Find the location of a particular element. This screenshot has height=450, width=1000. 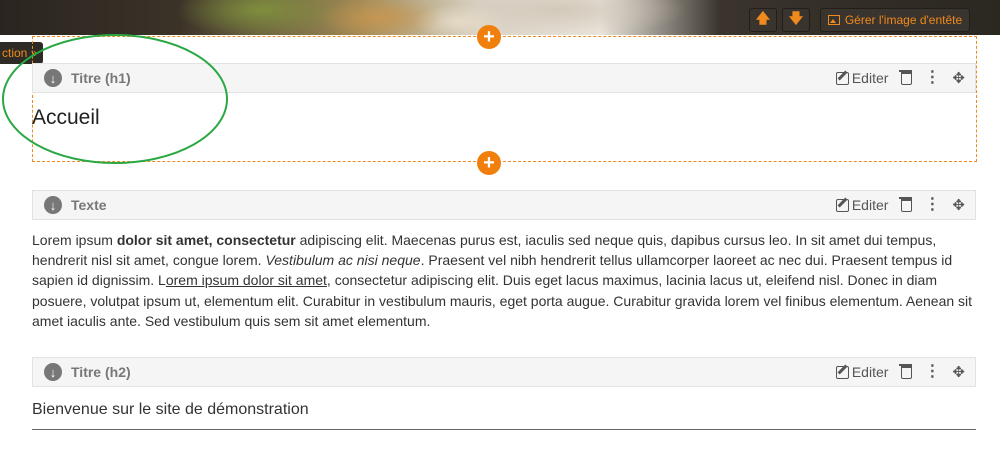

add-block-bottom-button: + is located at coordinates (489, 163).